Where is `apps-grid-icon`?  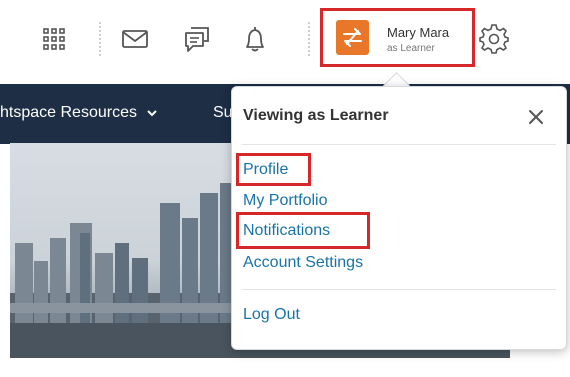 apps-grid-icon is located at coordinates (54, 39).